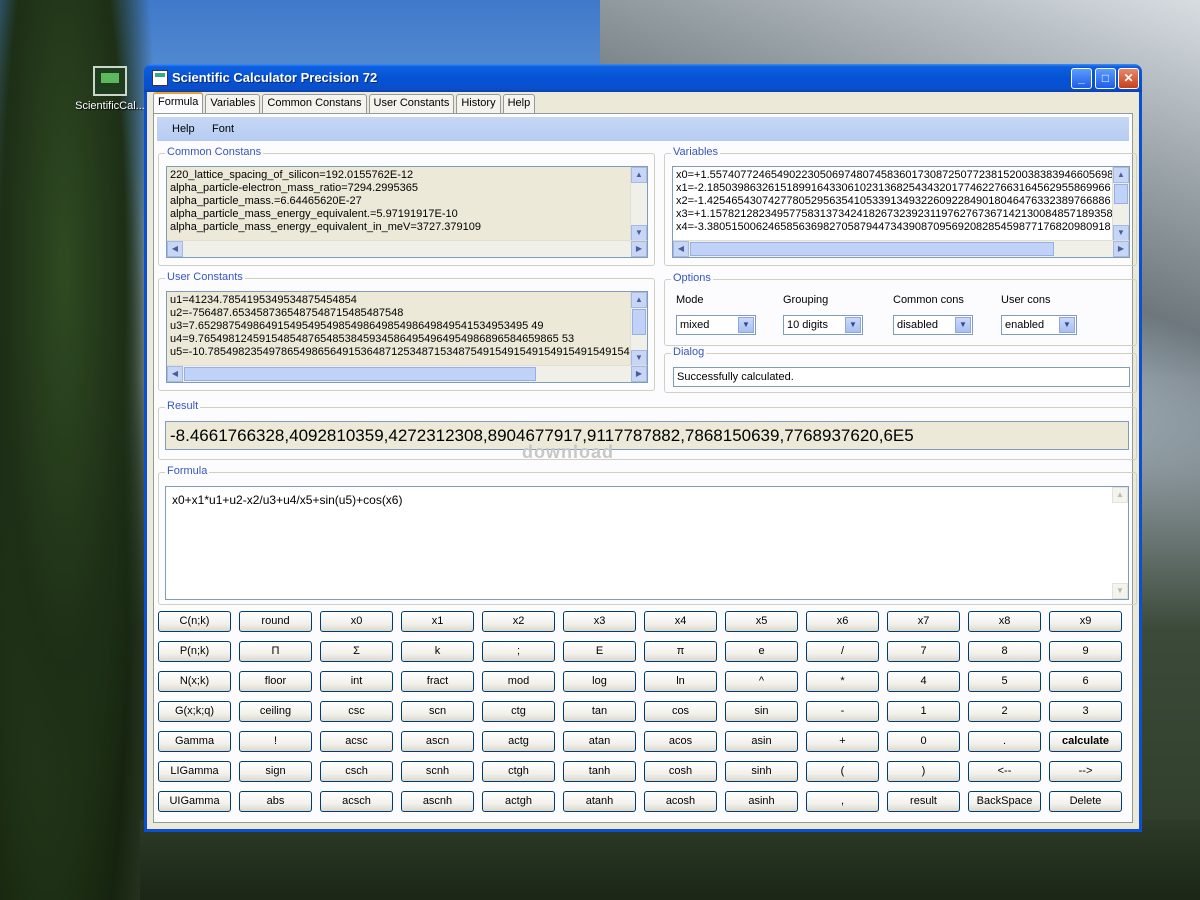 This screenshot has height=900, width=1200. What do you see at coordinates (680, 771) in the screenshot?
I see `key-cosh-button: cosh` at bounding box center [680, 771].